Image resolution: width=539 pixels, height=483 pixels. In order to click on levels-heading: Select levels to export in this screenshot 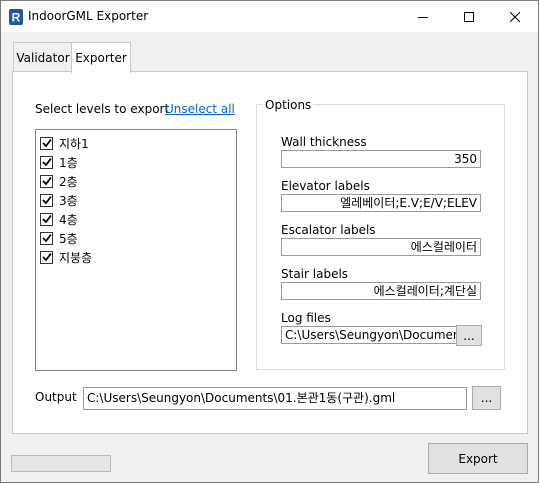, I will do `click(102, 109)`.